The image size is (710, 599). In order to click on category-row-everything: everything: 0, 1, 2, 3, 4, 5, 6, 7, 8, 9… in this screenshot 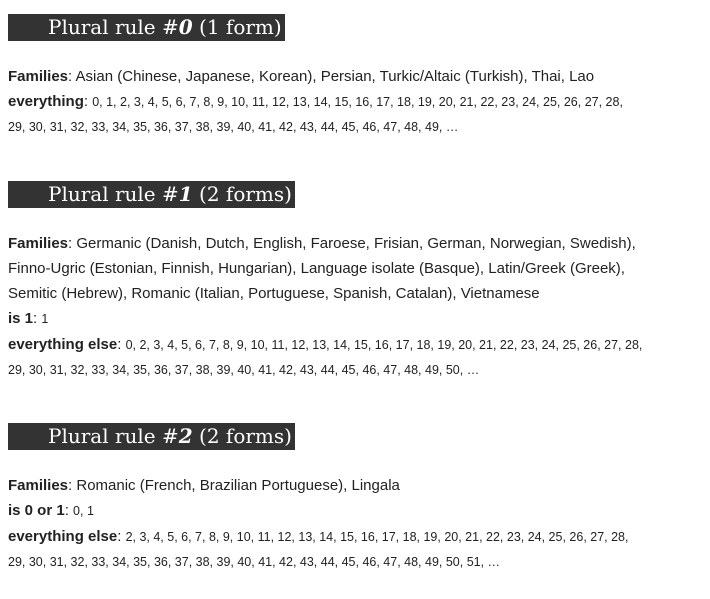, I will do `click(315, 101)`.